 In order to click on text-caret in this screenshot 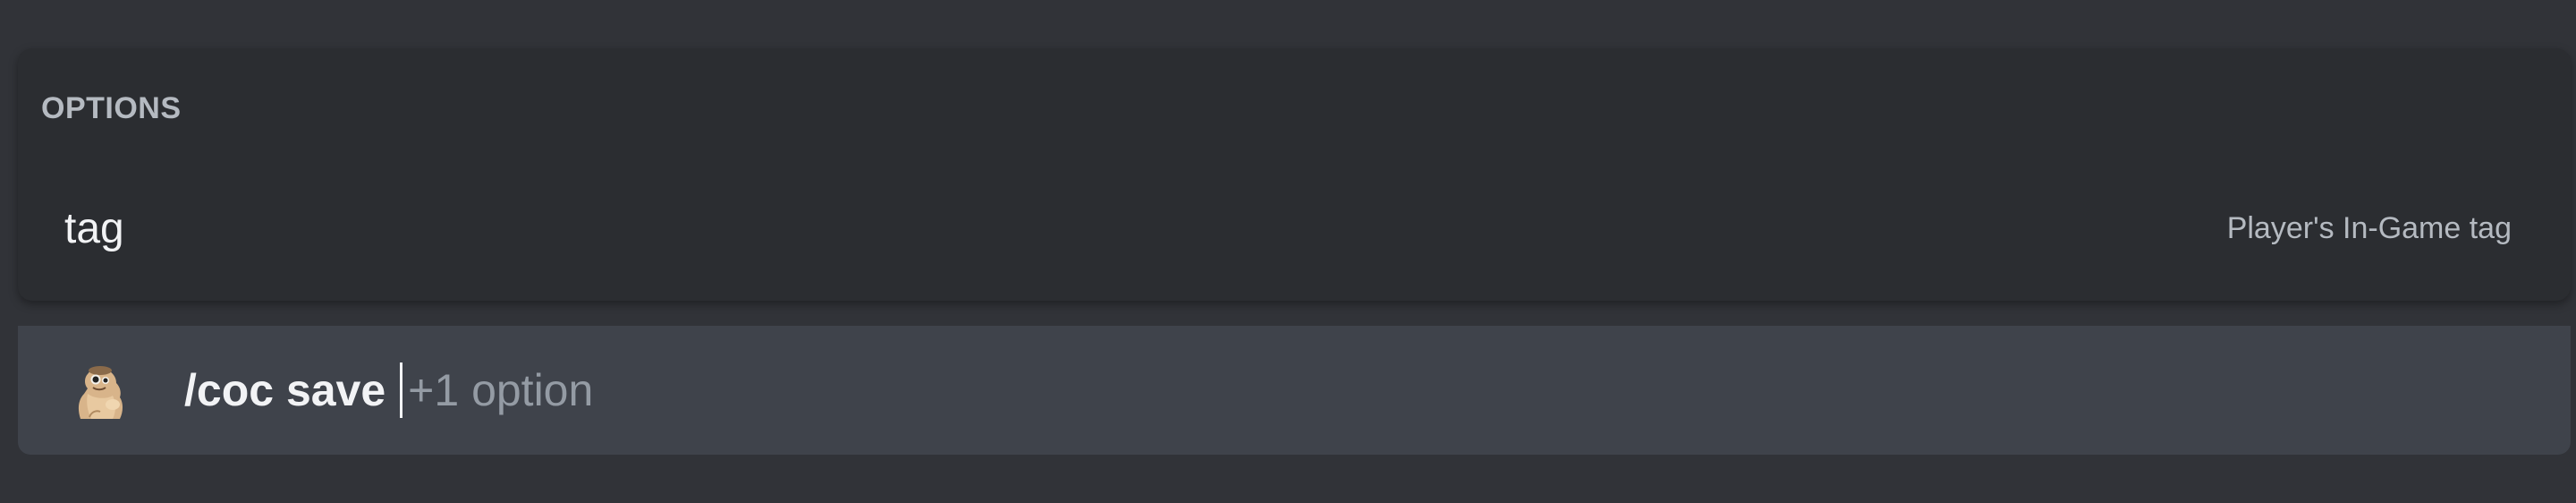, I will do `click(401, 390)`.